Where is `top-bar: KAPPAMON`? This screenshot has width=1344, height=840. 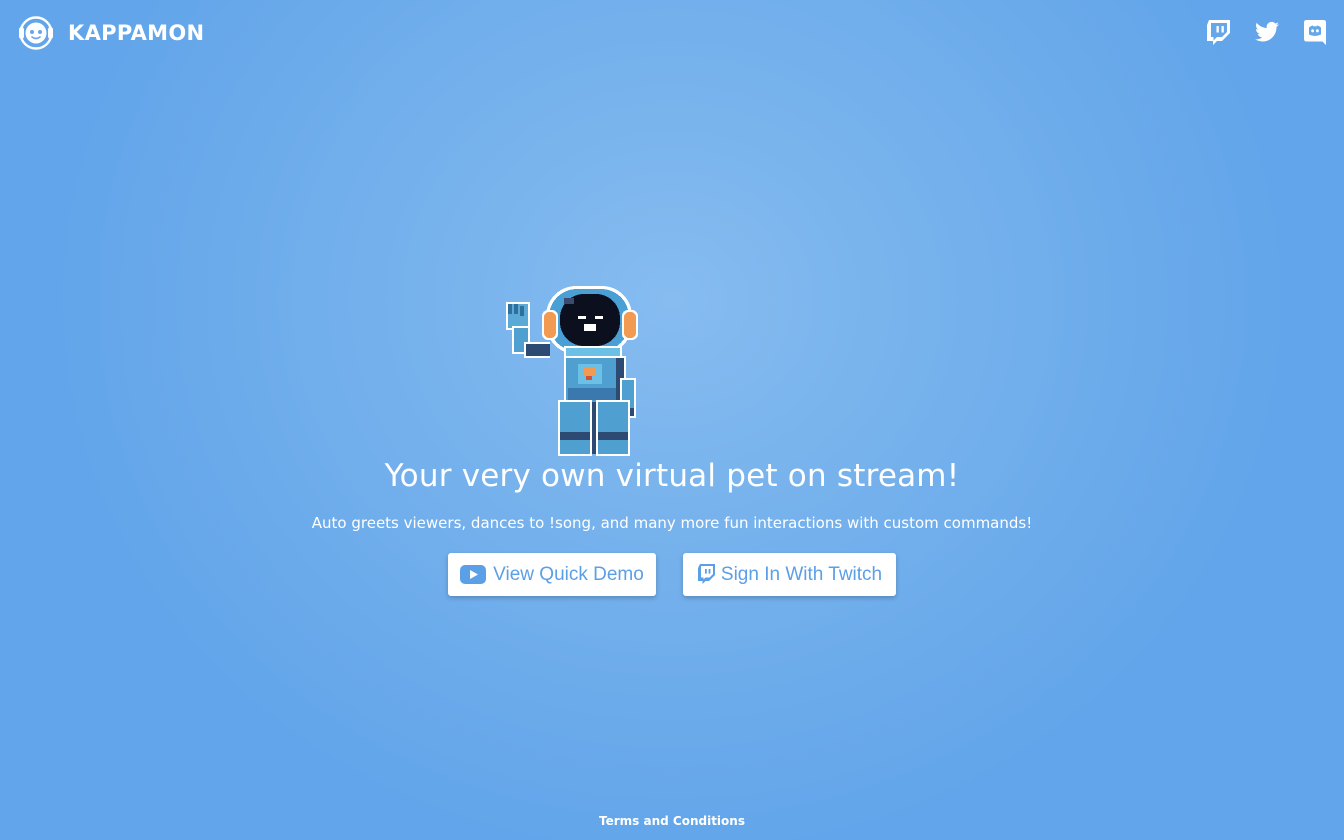
top-bar: KAPPAMON is located at coordinates (672, 33).